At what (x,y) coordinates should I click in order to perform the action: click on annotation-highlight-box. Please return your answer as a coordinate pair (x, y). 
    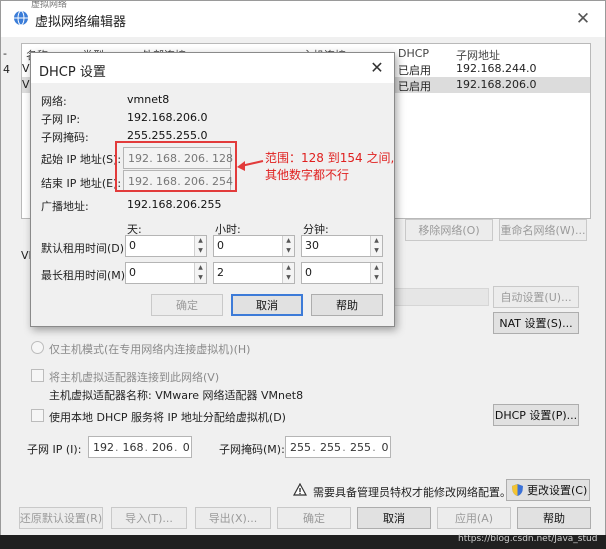
    Looking at the image, I should click on (176, 166).